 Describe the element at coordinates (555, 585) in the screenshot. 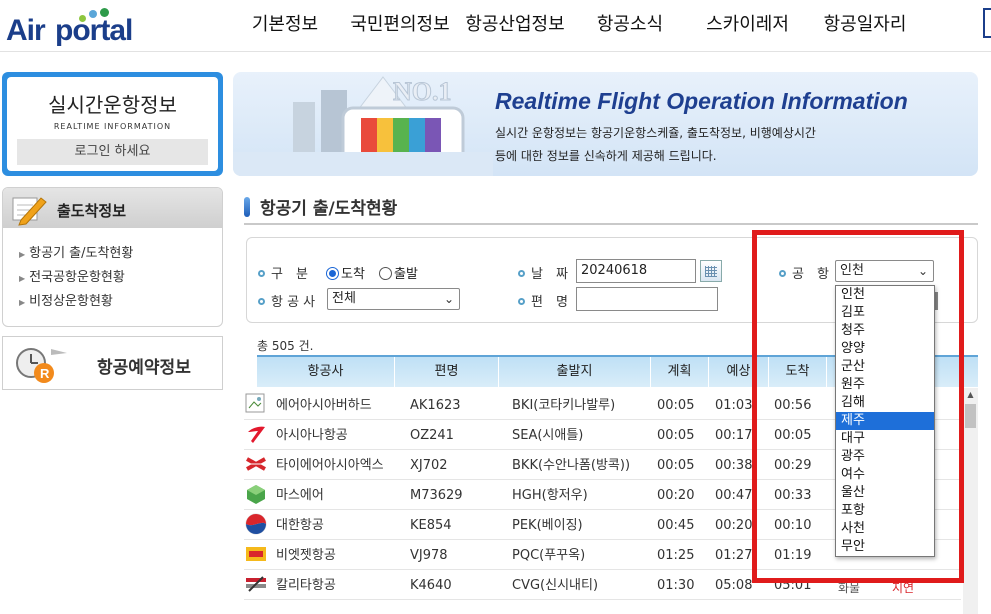

I see `cell-origin: CVG(신시내티)` at that location.